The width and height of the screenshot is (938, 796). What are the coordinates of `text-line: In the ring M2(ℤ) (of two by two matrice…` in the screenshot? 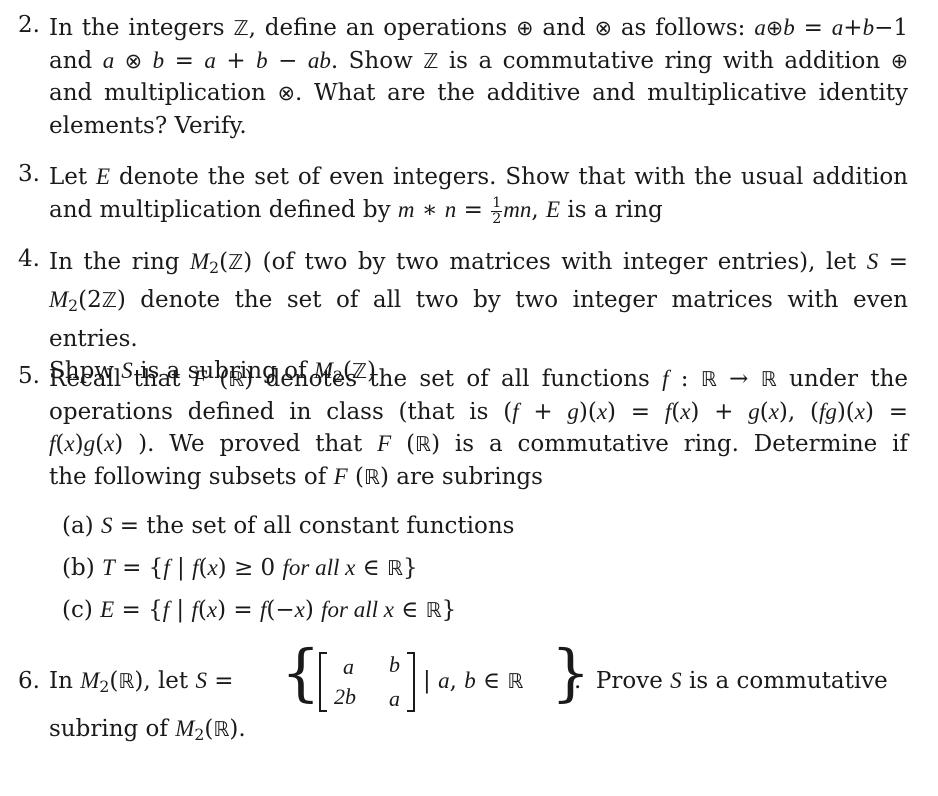 It's located at (478, 263).